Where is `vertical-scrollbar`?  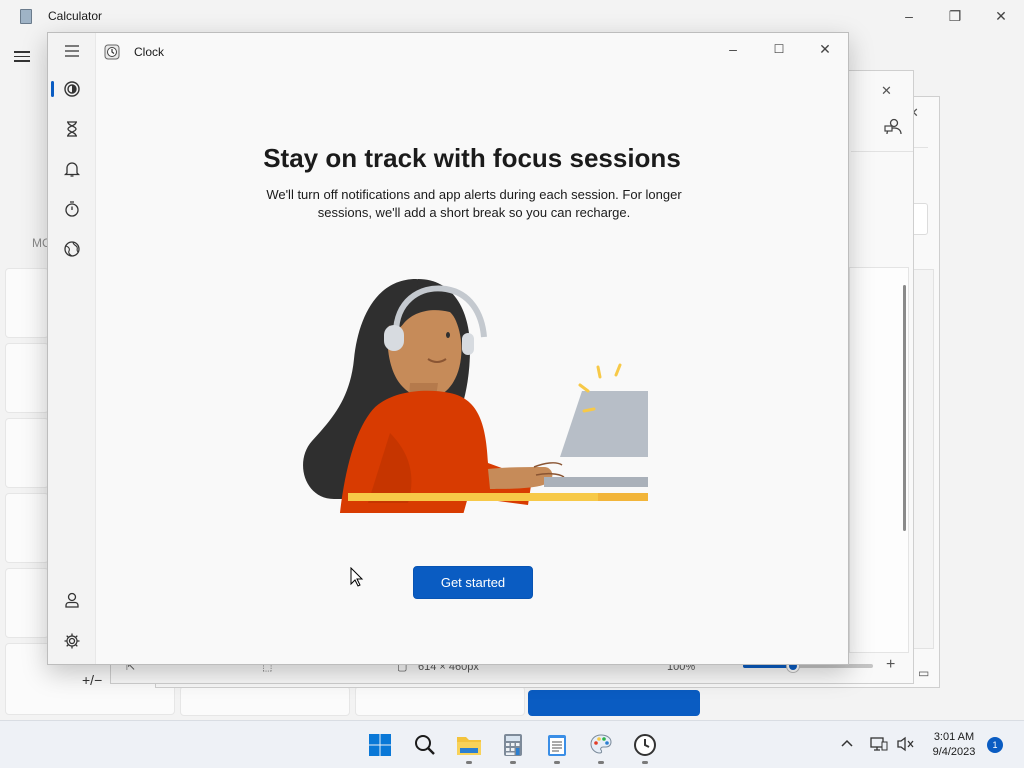 vertical-scrollbar is located at coordinates (904, 408).